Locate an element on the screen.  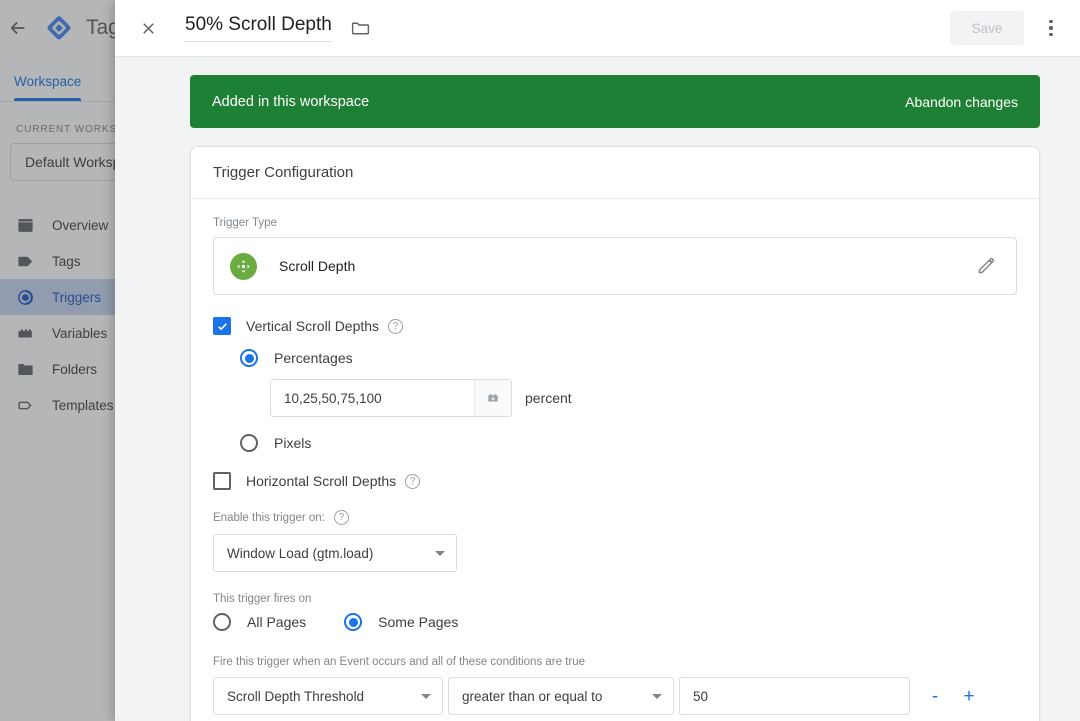
percentages-input-row: 10,25,50,75,100 percent is located at coordinates (643, 398).